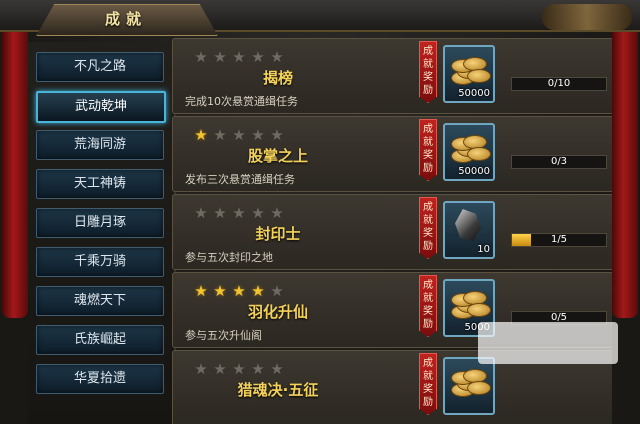 Image resolution: width=640 pixels, height=424 pixels. I want to click on sidebar-item: 日雕月琢, so click(100, 223).